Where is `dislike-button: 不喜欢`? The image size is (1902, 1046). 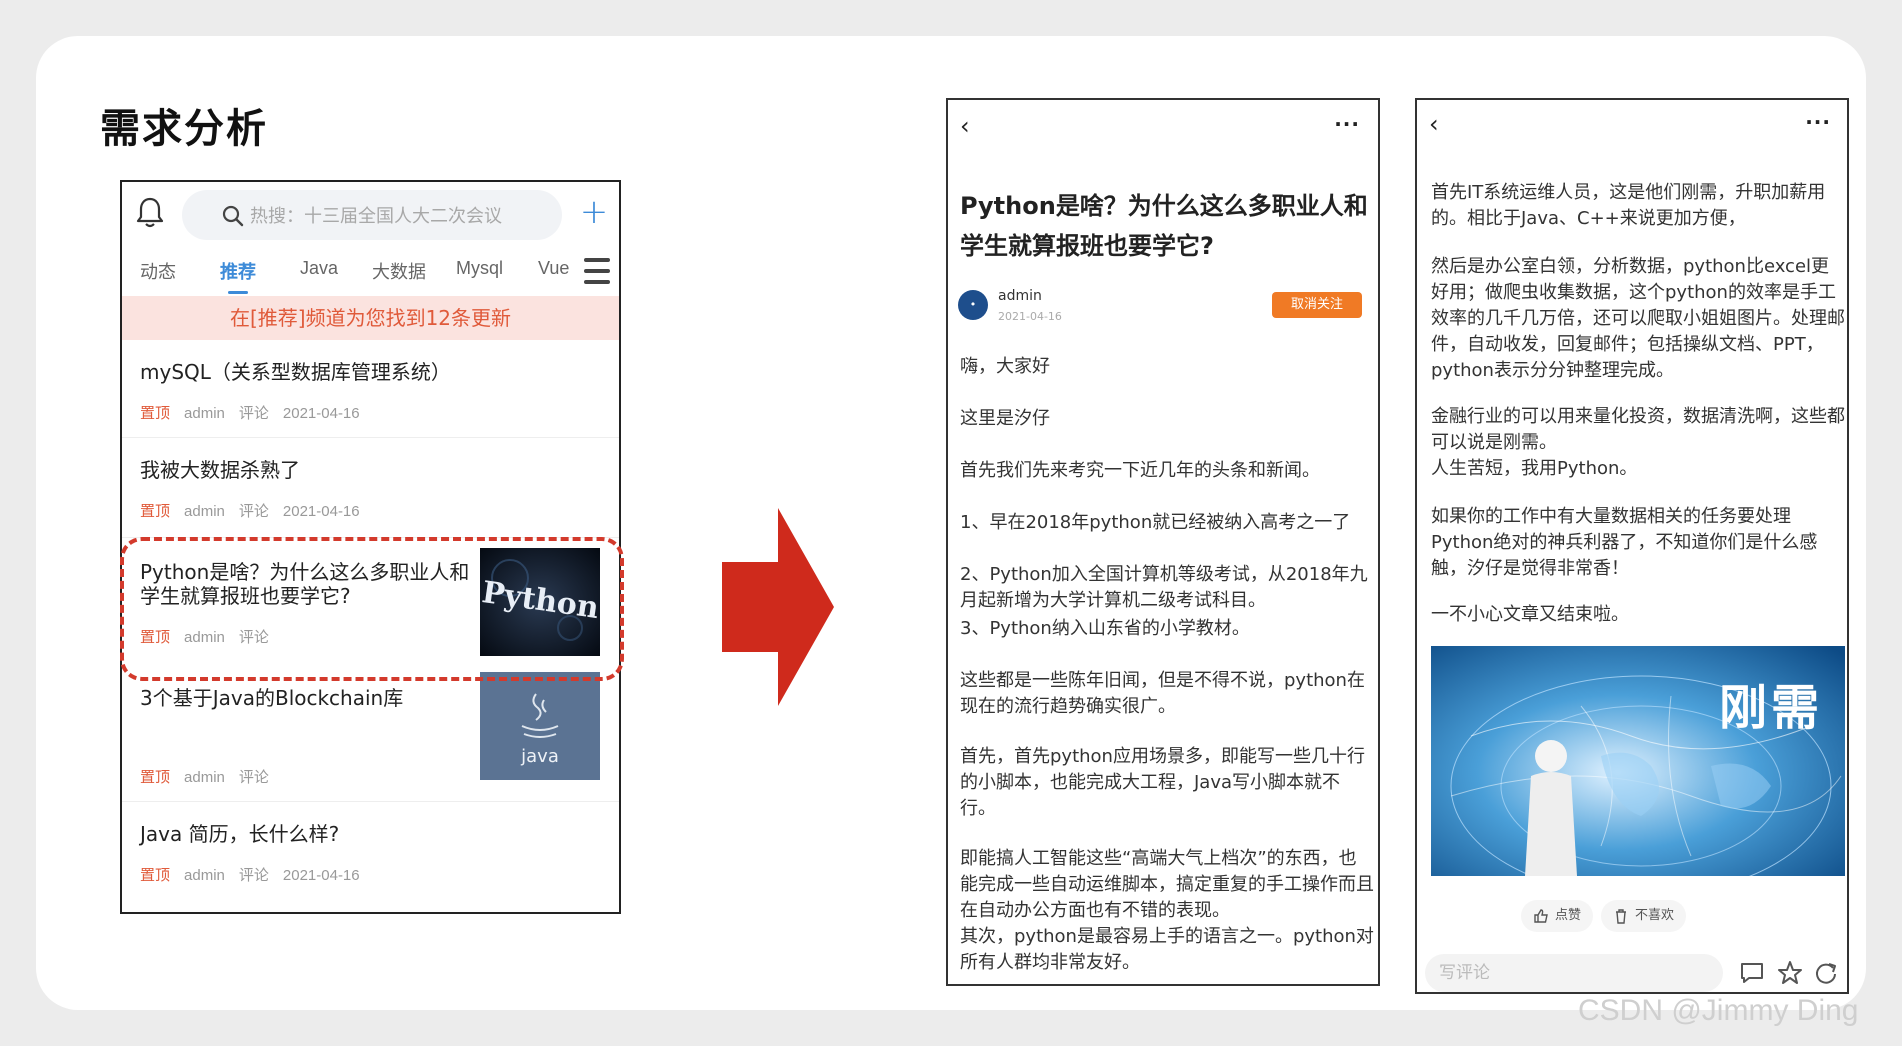 dislike-button: 不喜欢 is located at coordinates (1644, 916).